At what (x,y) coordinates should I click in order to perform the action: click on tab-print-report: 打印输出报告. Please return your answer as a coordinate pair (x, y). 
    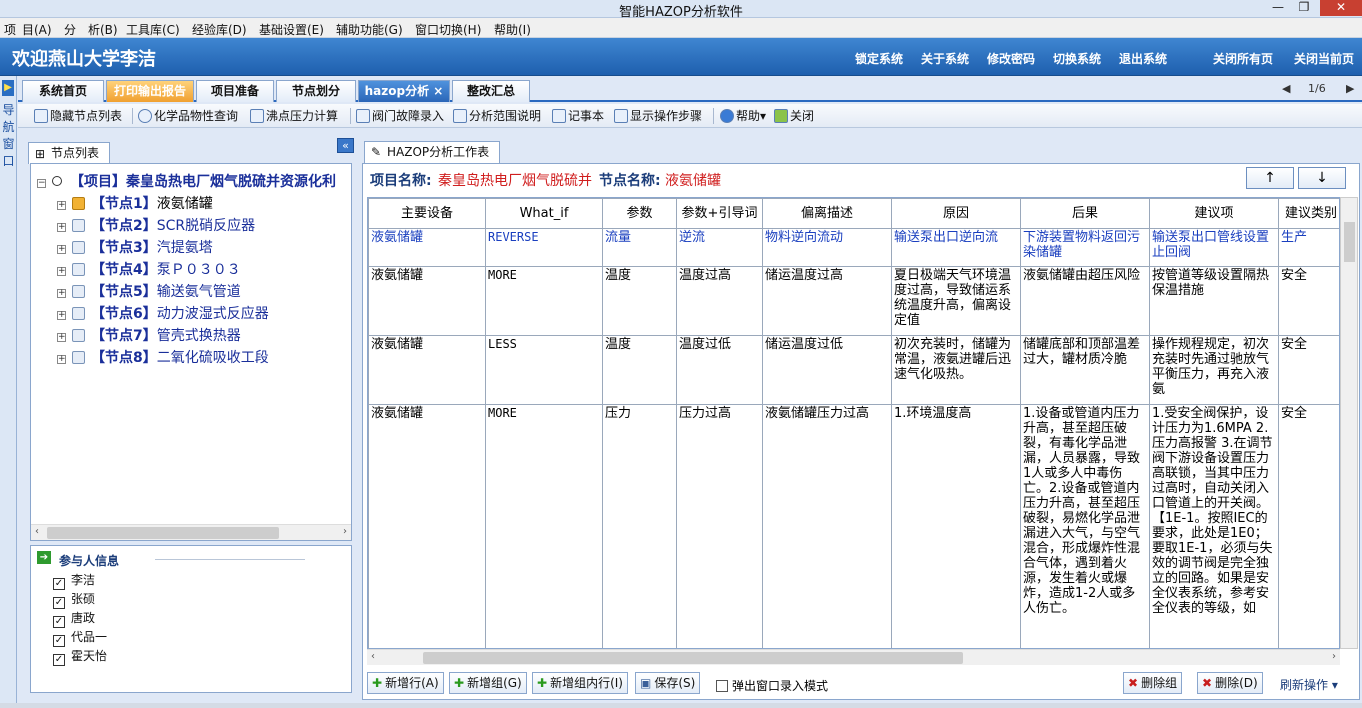
    Looking at the image, I should click on (150, 91).